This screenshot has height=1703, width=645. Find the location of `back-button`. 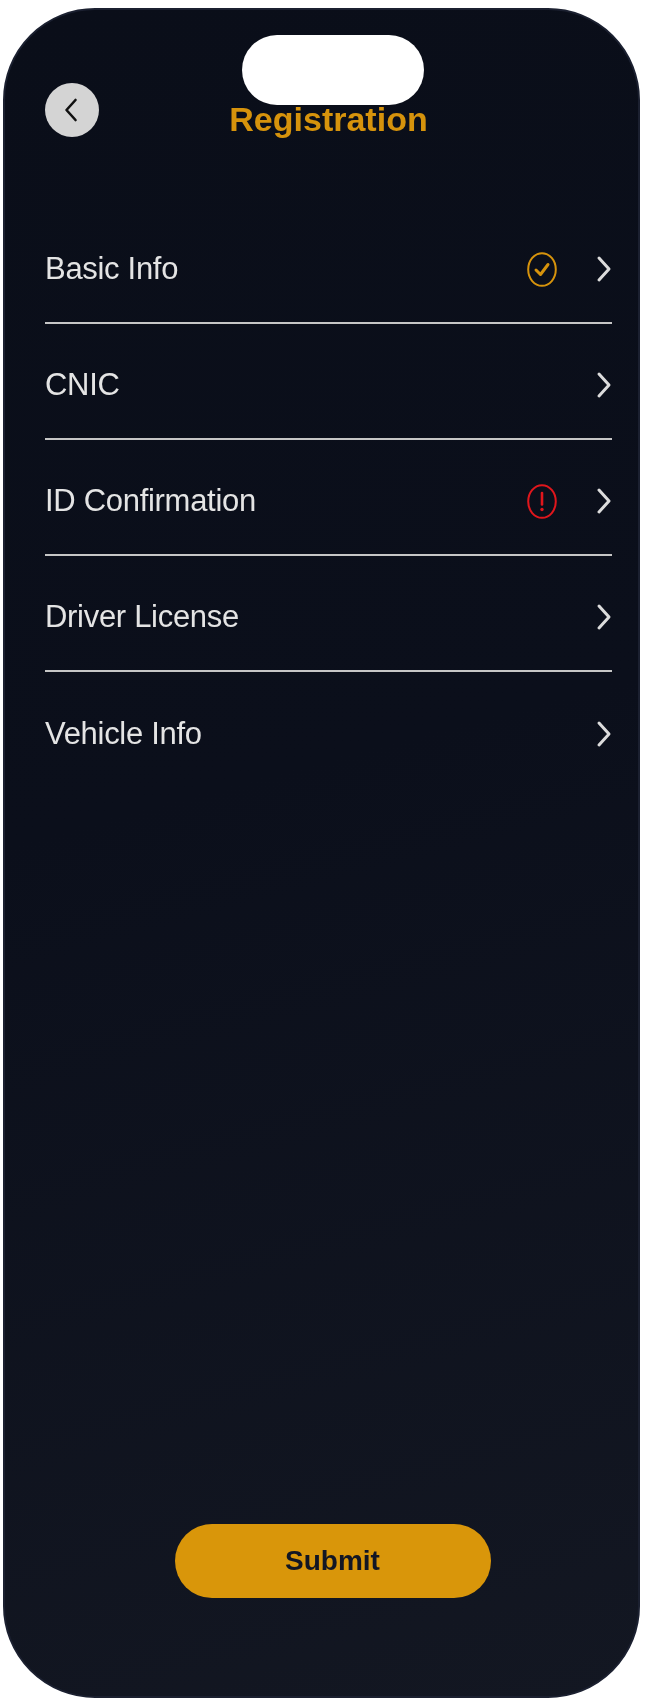

back-button is located at coordinates (72, 110).